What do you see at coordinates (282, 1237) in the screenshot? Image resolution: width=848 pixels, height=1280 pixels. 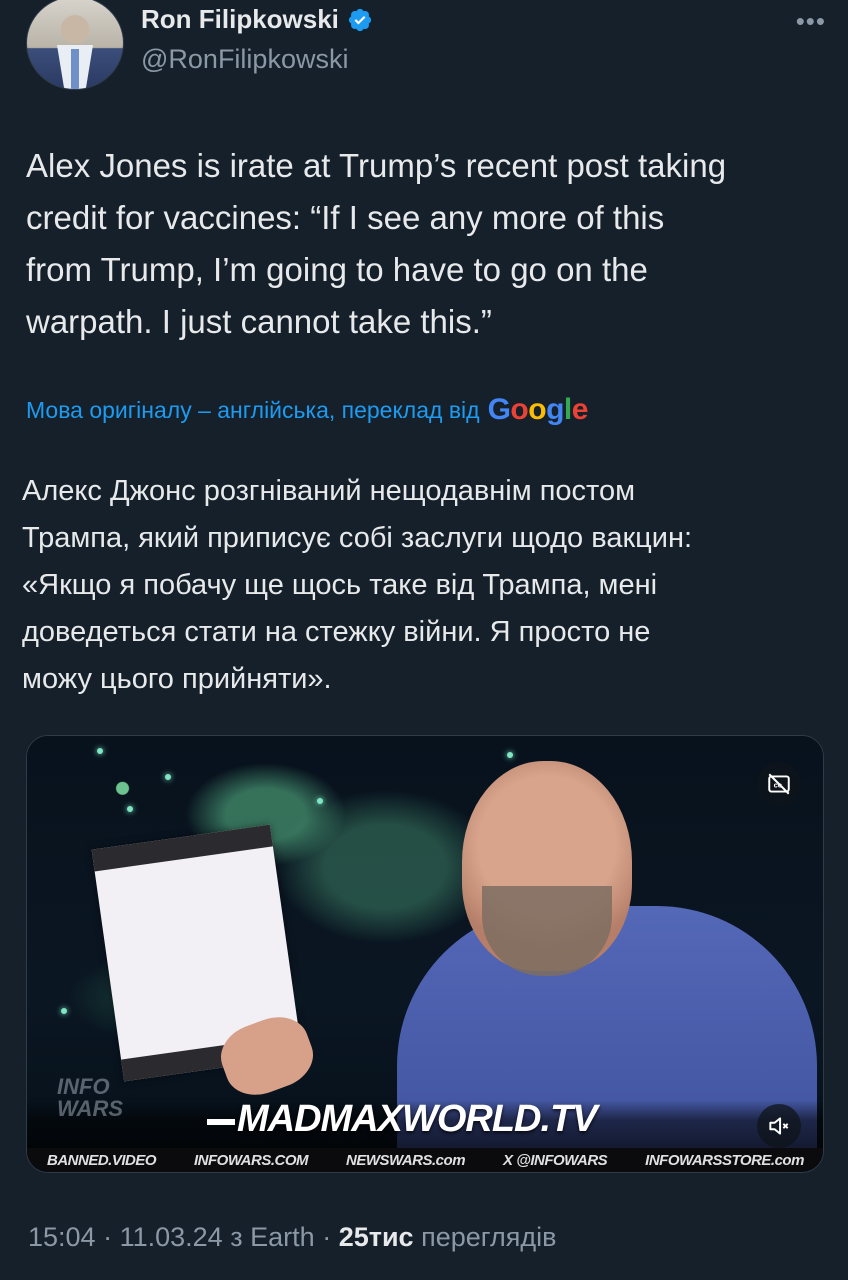 I see `tweet-source: Earth` at bounding box center [282, 1237].